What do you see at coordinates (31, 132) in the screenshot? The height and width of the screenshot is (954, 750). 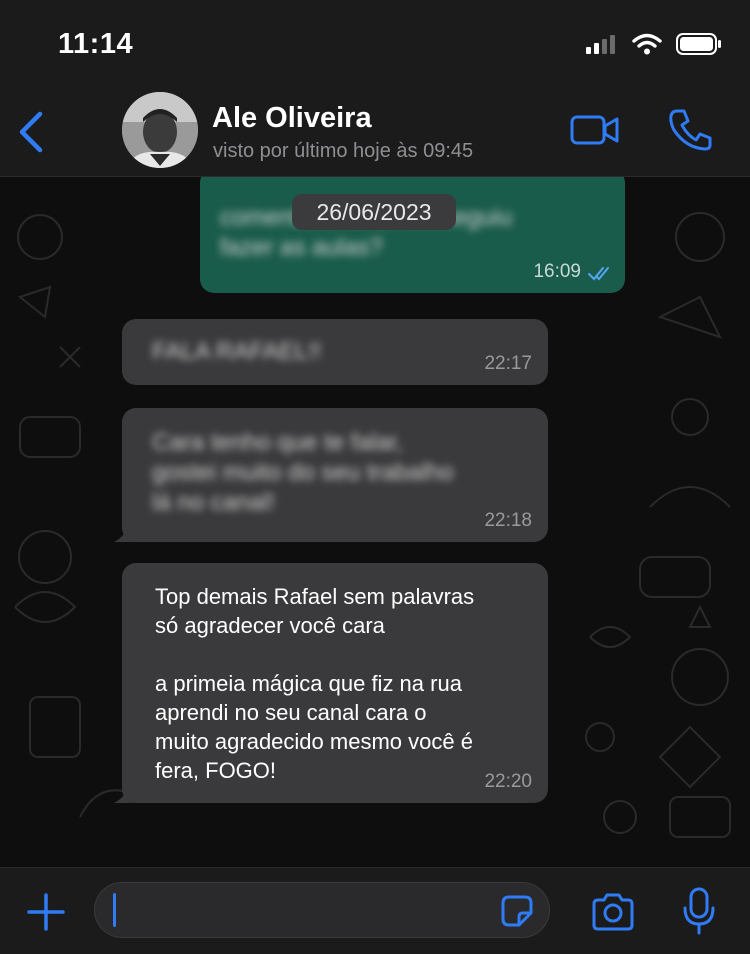 I see `chevron-left-icon` at bounding box center [31, 132].